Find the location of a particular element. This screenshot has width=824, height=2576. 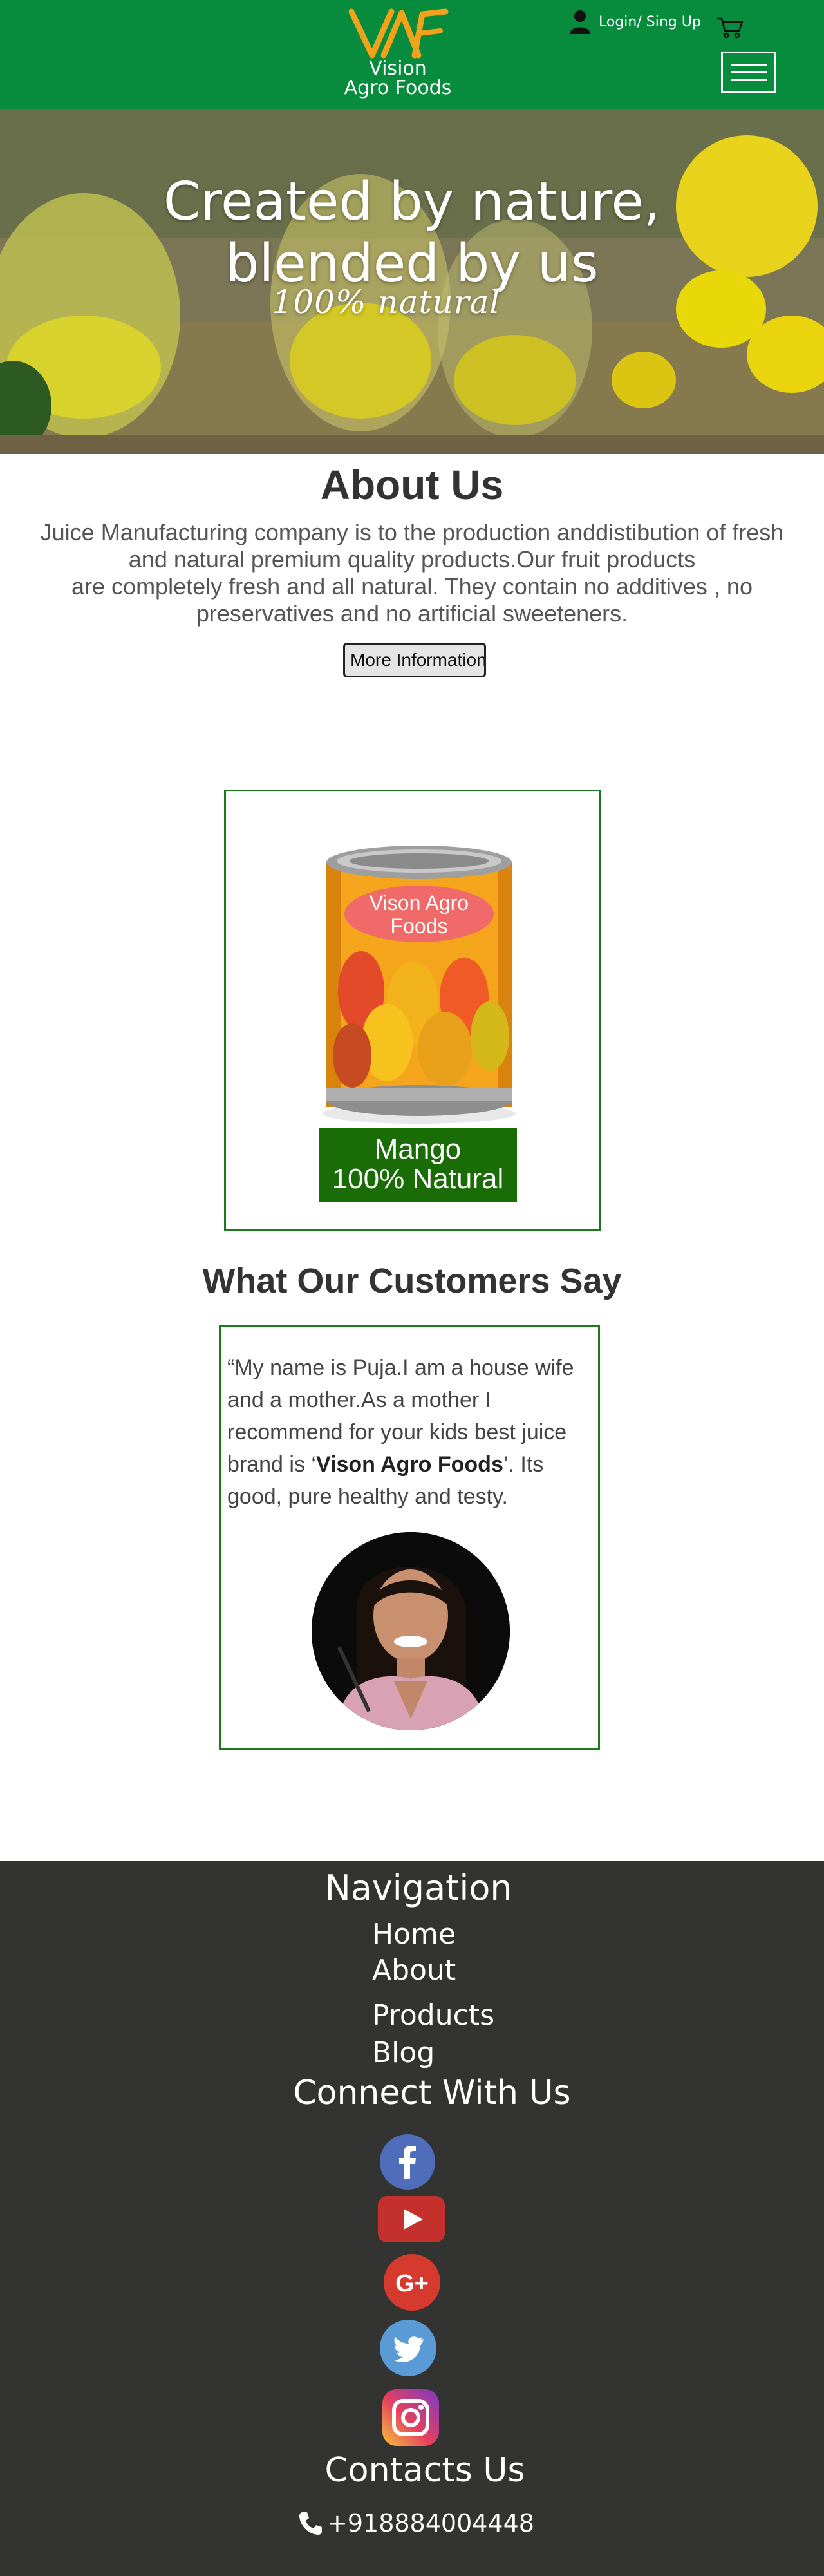

customer-photo is located at coordinates (411, 1631).